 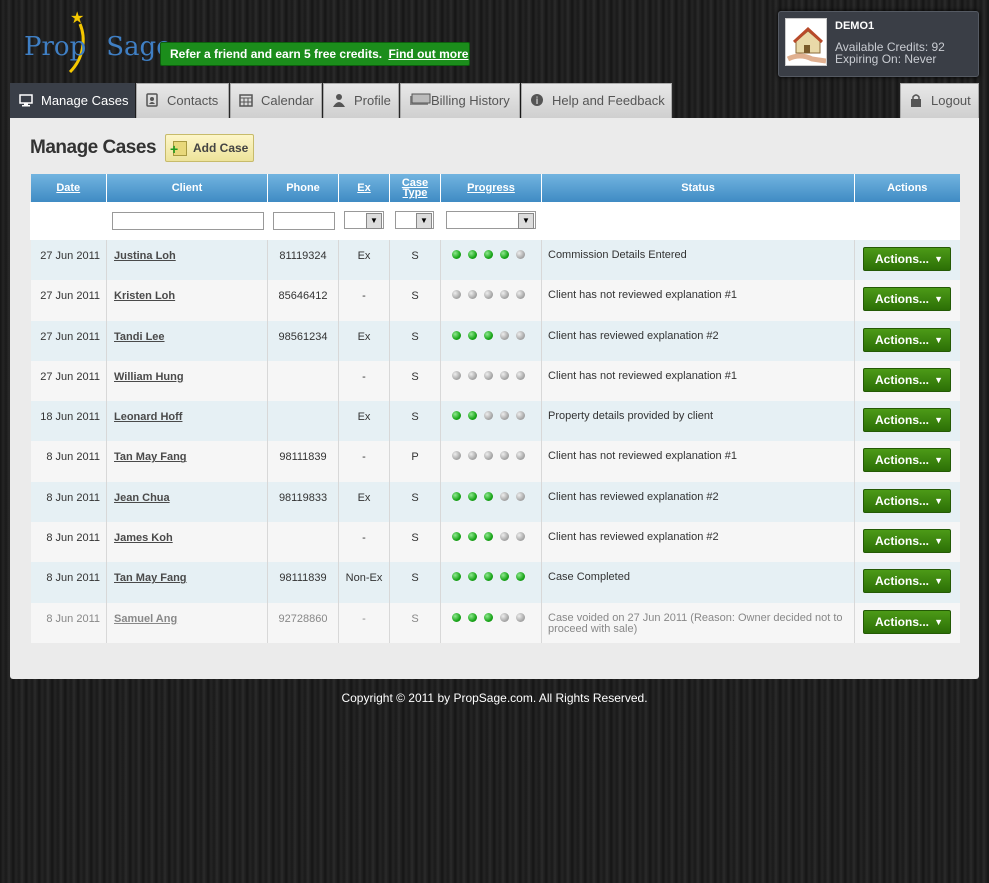 What do you see at coordinates (276, 100) in the screenshot?
I see `tab-calendar: Calendar` at bounding box center [276, 100].